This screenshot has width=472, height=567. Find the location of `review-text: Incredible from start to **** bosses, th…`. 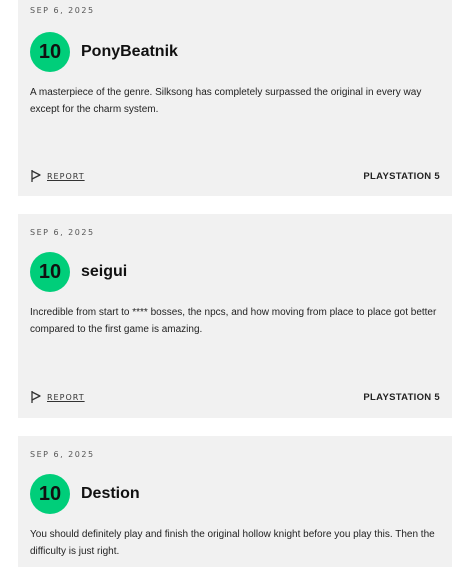

review-text: Incredible from start to **** bosses, th… is located at coordinates (233, 321).